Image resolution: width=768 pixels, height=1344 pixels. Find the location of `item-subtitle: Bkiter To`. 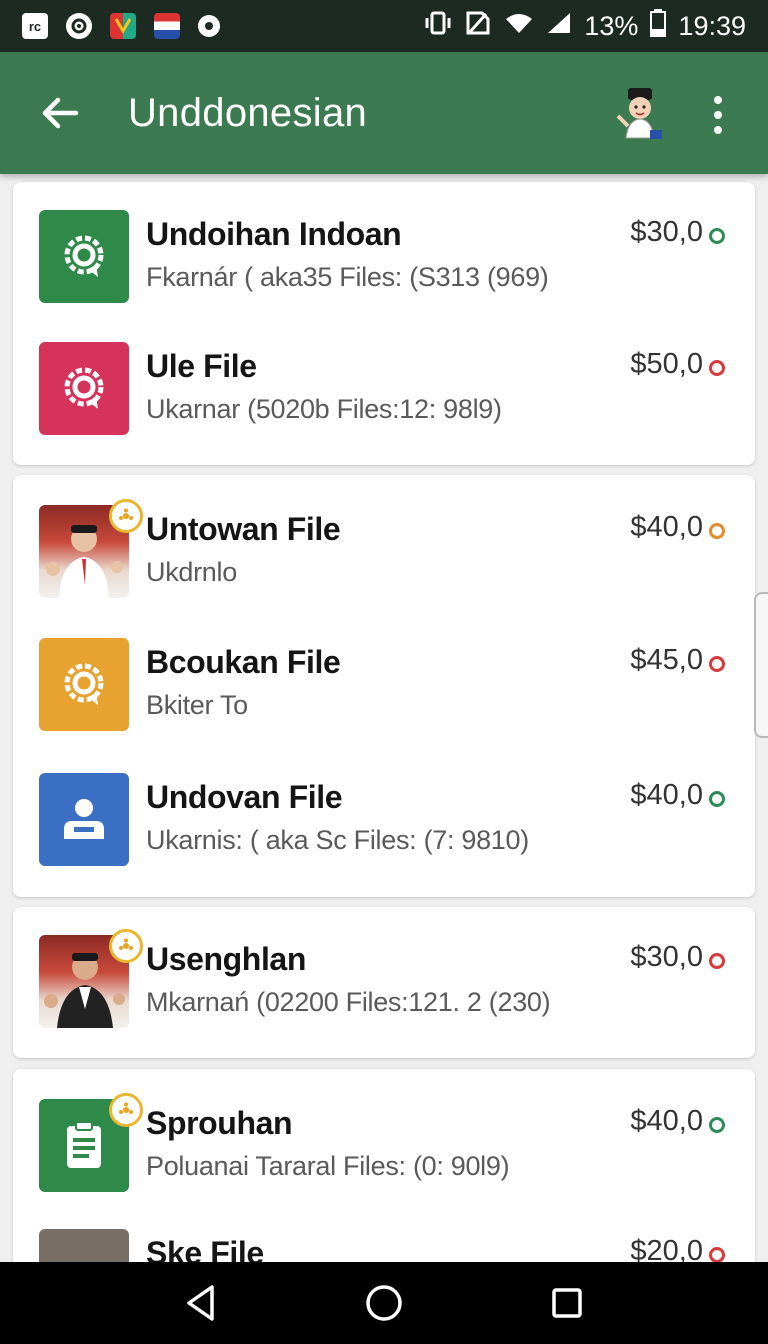

item-subtitle: Bkiter To is located at coordinates (197, 705).